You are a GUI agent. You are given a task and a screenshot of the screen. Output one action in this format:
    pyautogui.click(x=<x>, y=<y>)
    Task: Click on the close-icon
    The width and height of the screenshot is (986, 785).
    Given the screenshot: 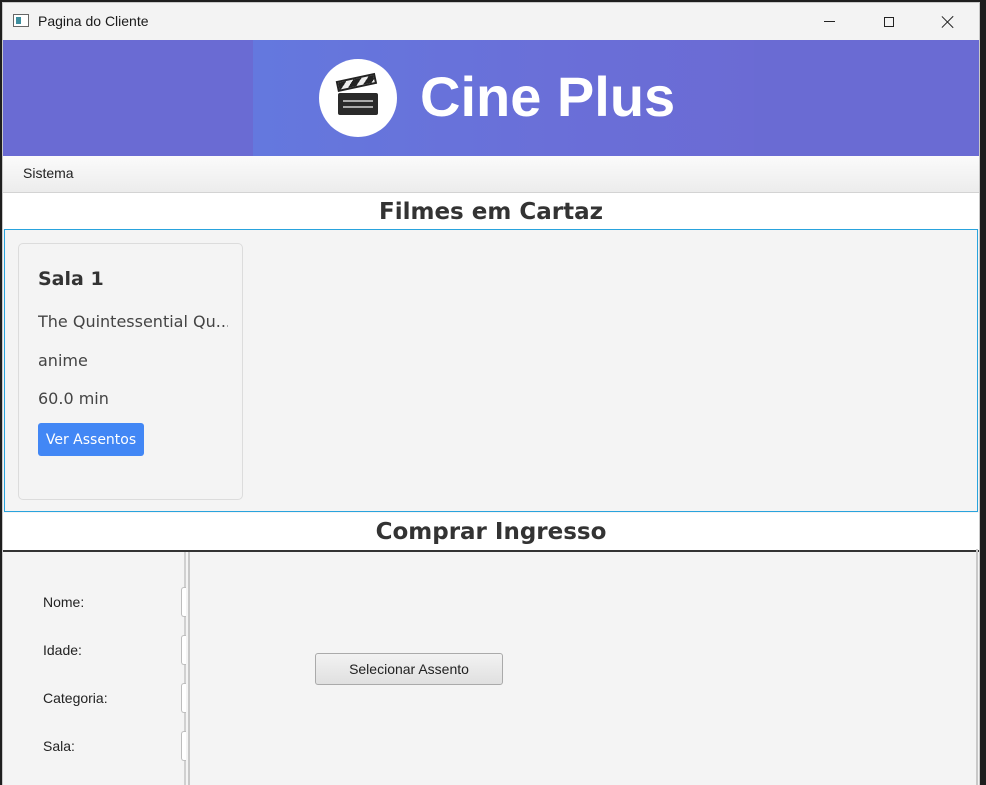 What is the action you would take?
    pyautogui.click(x=948, y=22)
    